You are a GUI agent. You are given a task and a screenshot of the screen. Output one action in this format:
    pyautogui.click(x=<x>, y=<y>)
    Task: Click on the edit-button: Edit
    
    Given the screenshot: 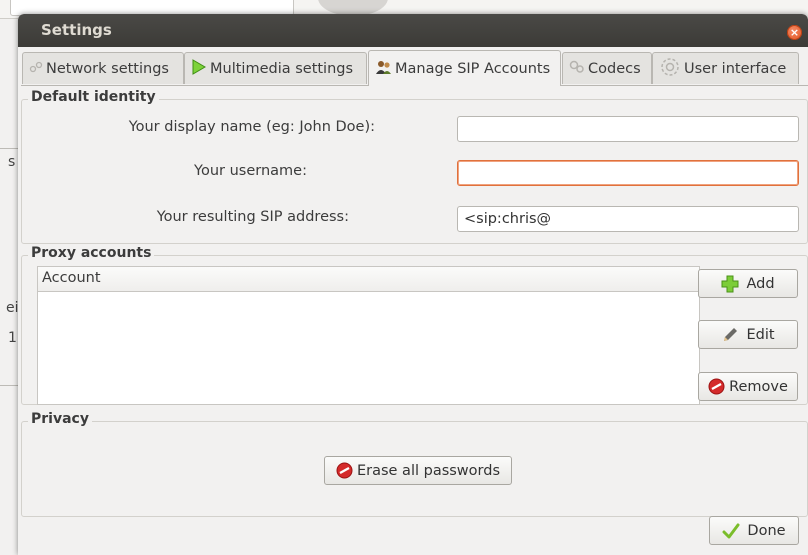 What is the action you would take?
    pyautogui.click(x=748, y=334)
    